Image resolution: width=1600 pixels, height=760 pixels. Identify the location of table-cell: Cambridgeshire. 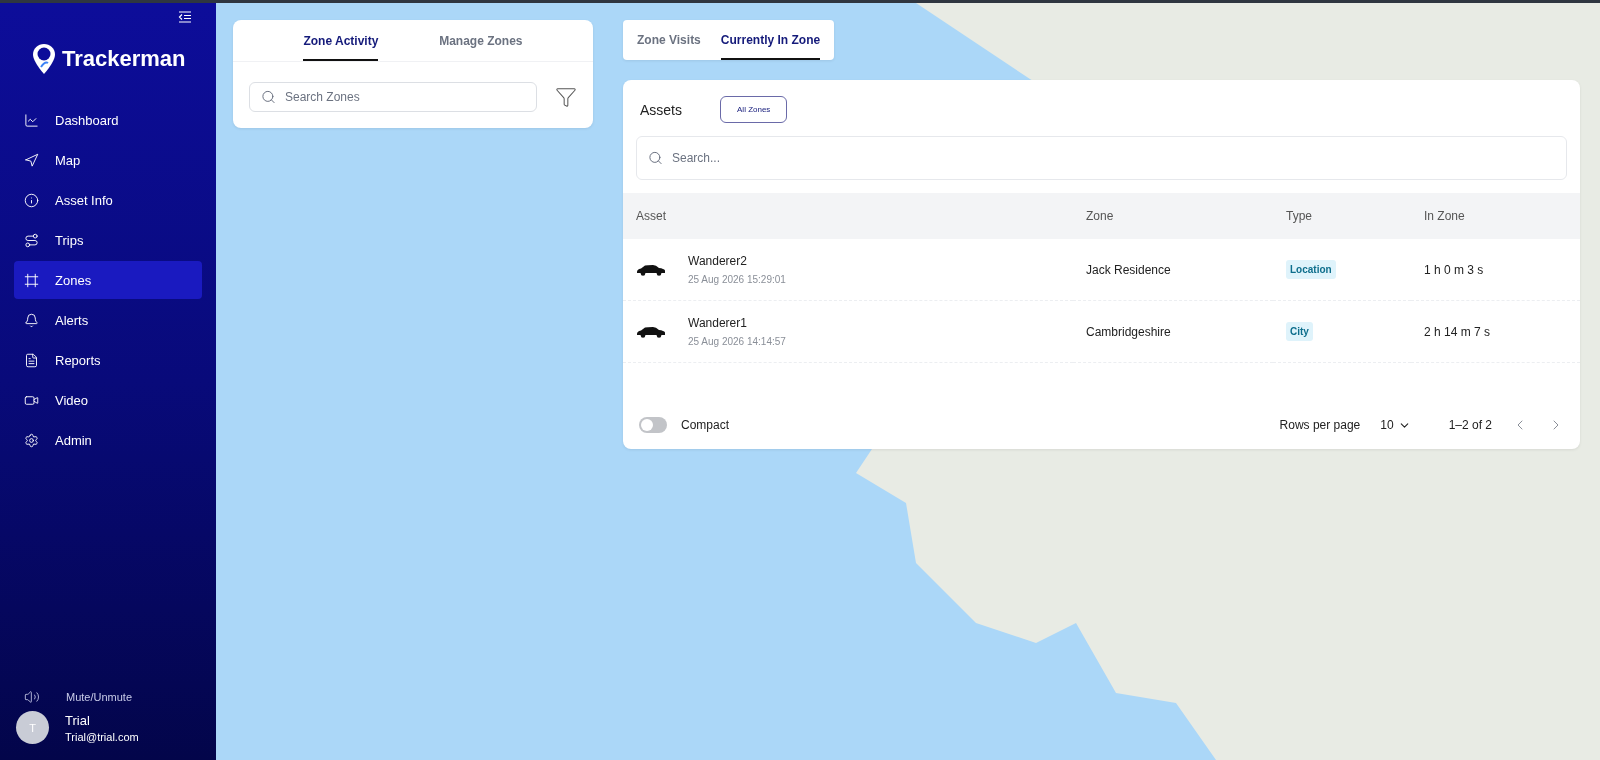
(1173, 332).